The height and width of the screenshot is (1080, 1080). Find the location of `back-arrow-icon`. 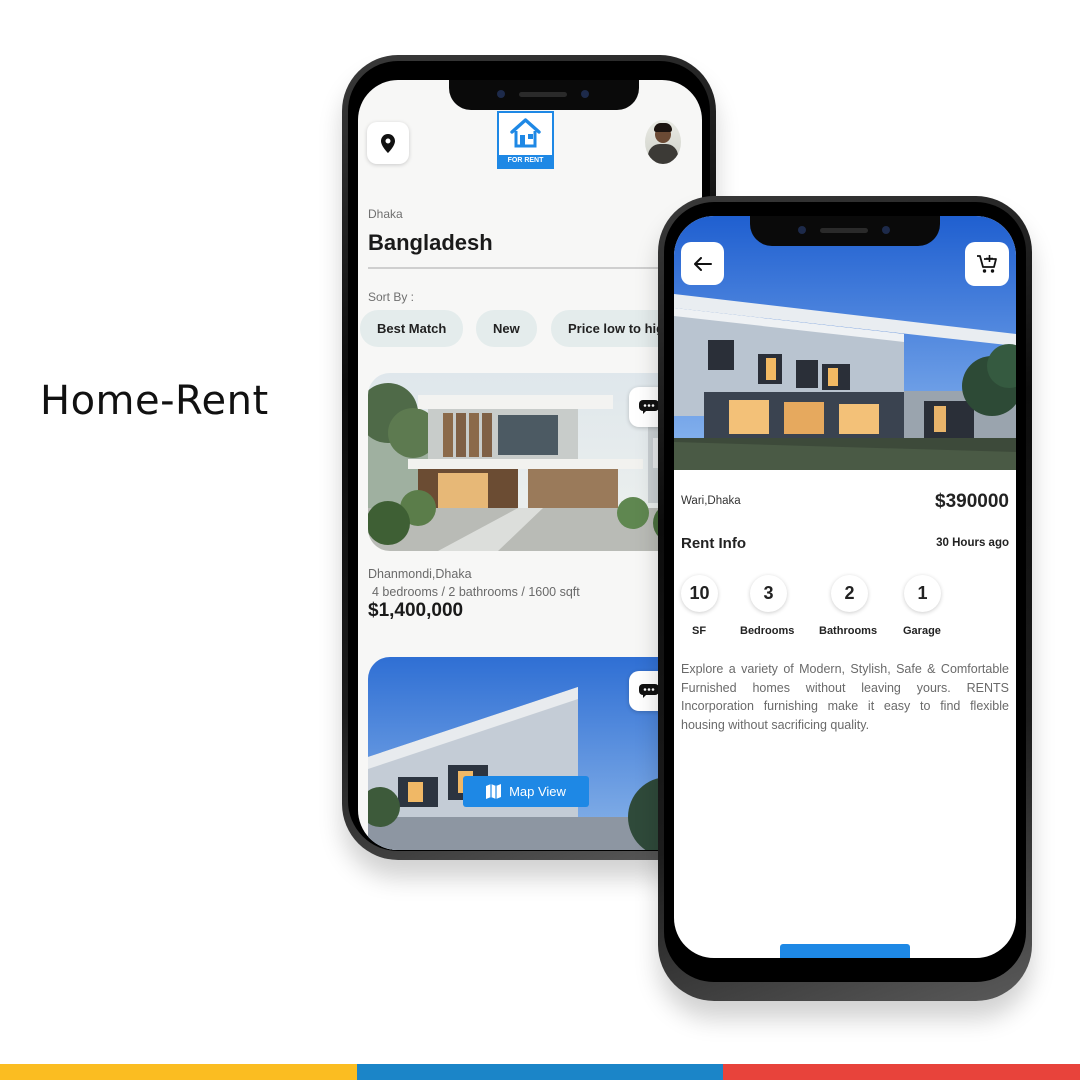

back-arrow-icon is located at coordinates (702, 263).